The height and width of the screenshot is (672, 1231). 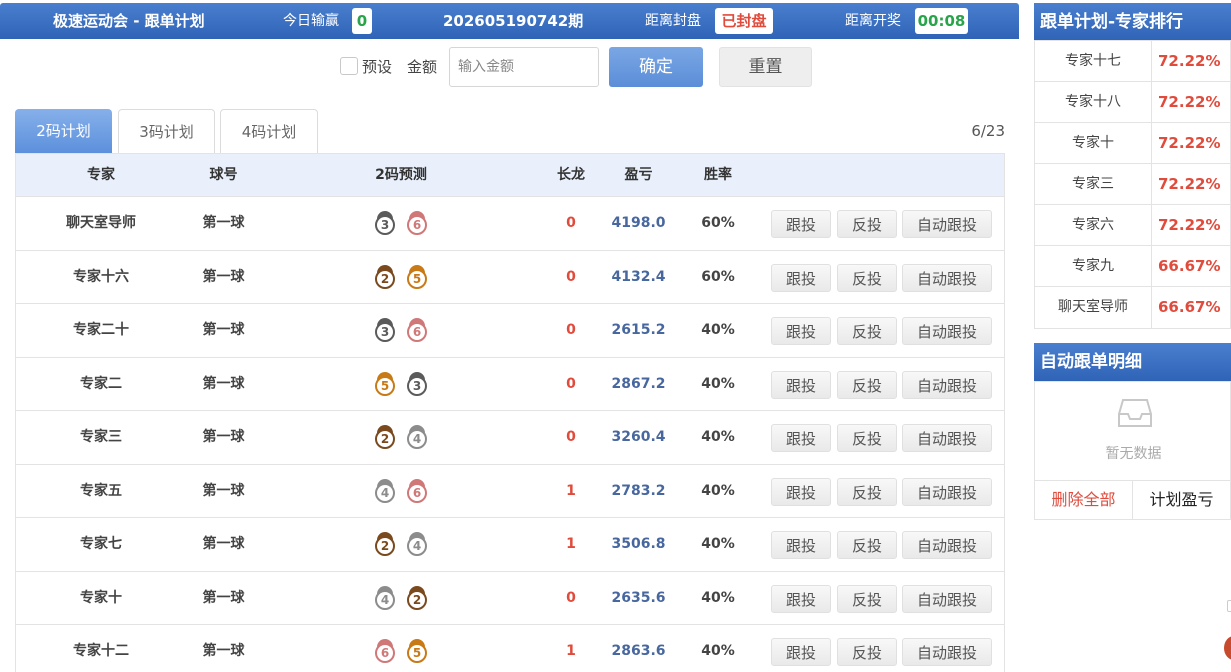 I want to click on reset-button: 重置, so click(x=765, y=67).